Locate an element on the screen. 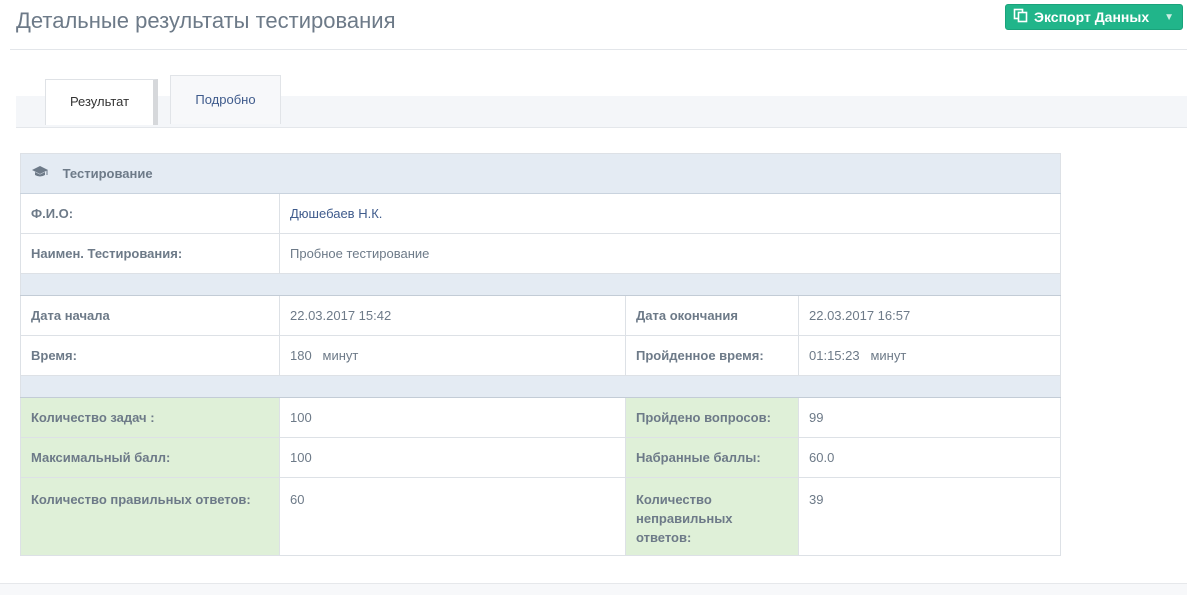  answered-count-value: 99 is located at coordinates (929, 417).